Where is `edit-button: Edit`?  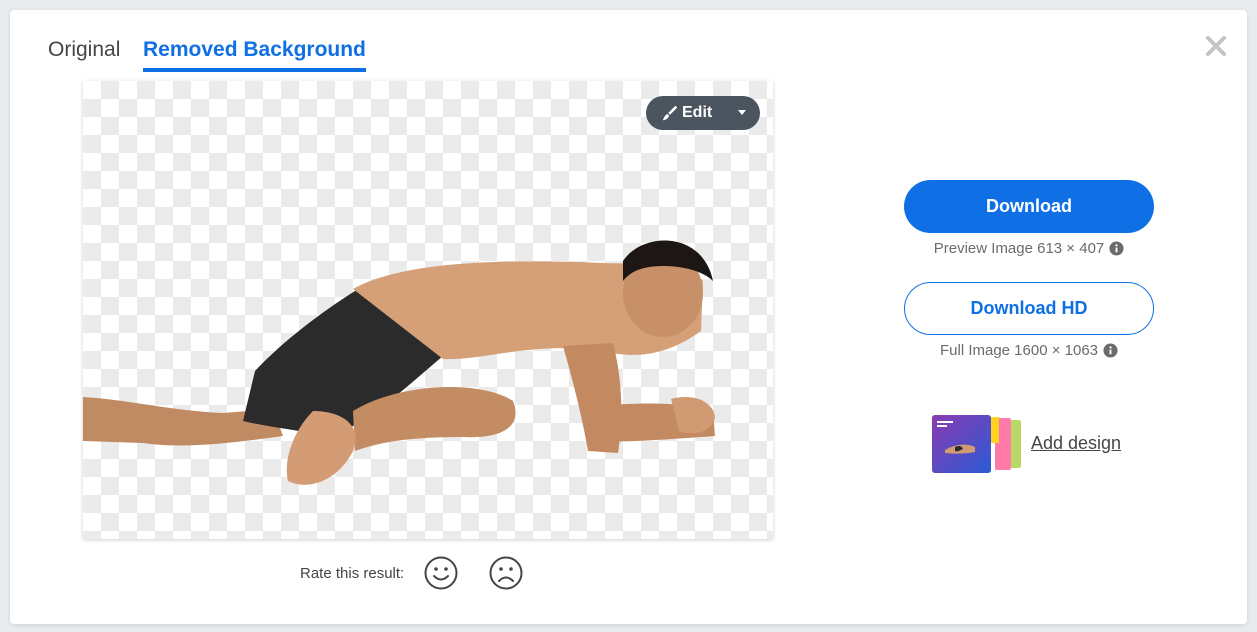 edit-button: Edit is located at coordinates (703, 113).